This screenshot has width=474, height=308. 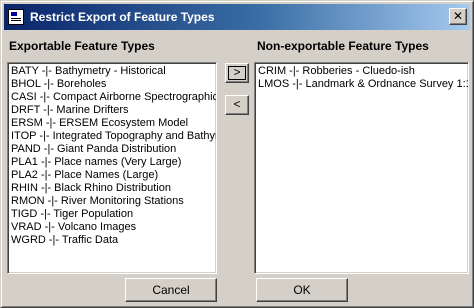 I want to click on app-icon, so click(x=16, y=17).